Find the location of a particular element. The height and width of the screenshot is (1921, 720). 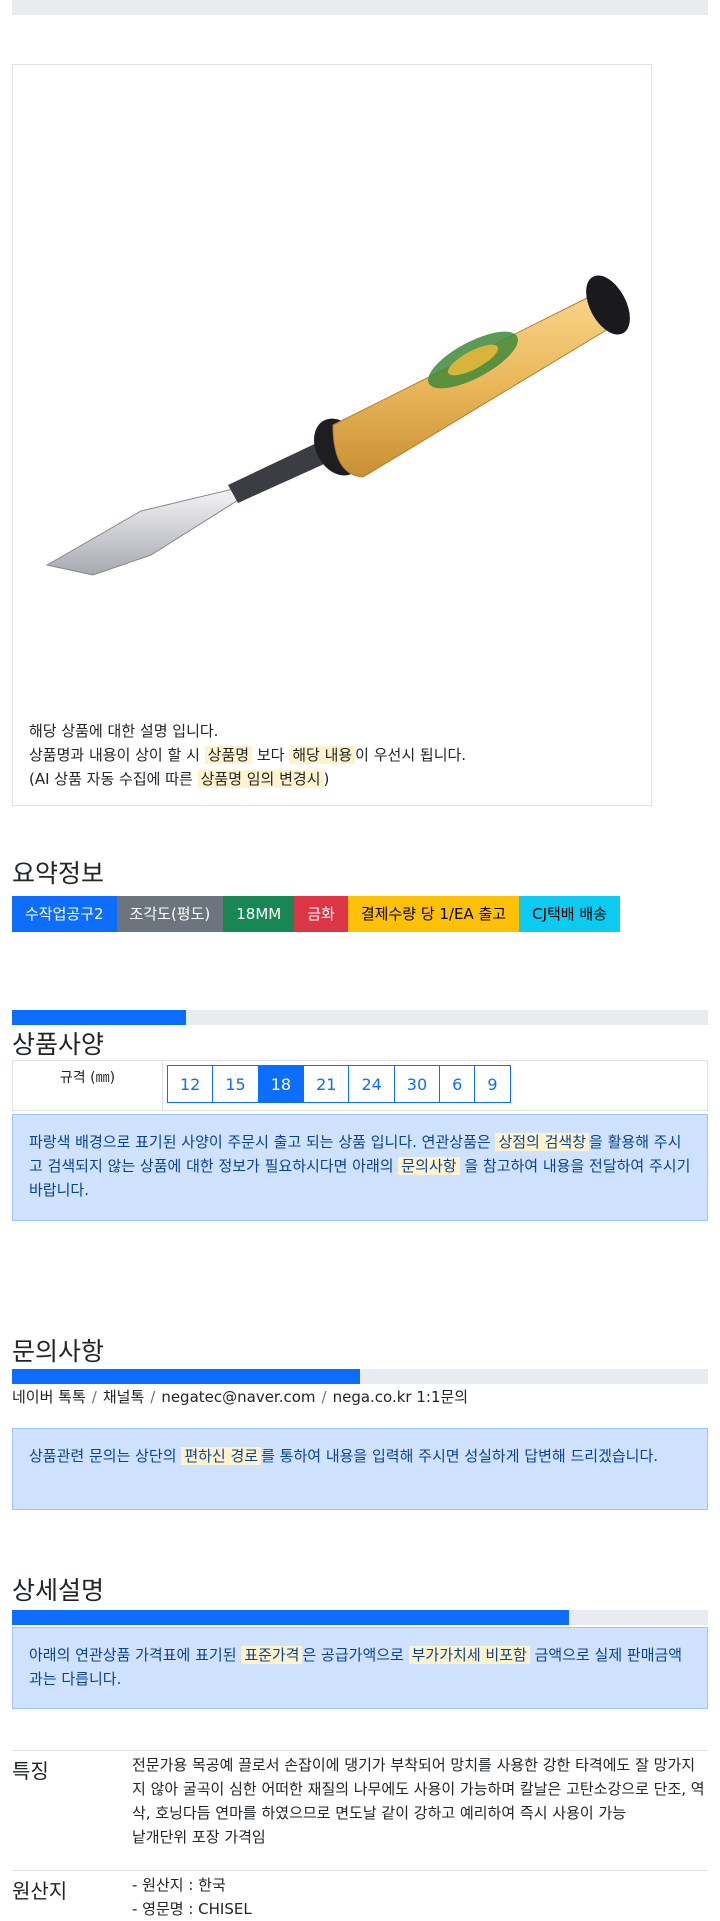

text: 상품관련 문의는 상단의 is located at coordinates (105, 1456).